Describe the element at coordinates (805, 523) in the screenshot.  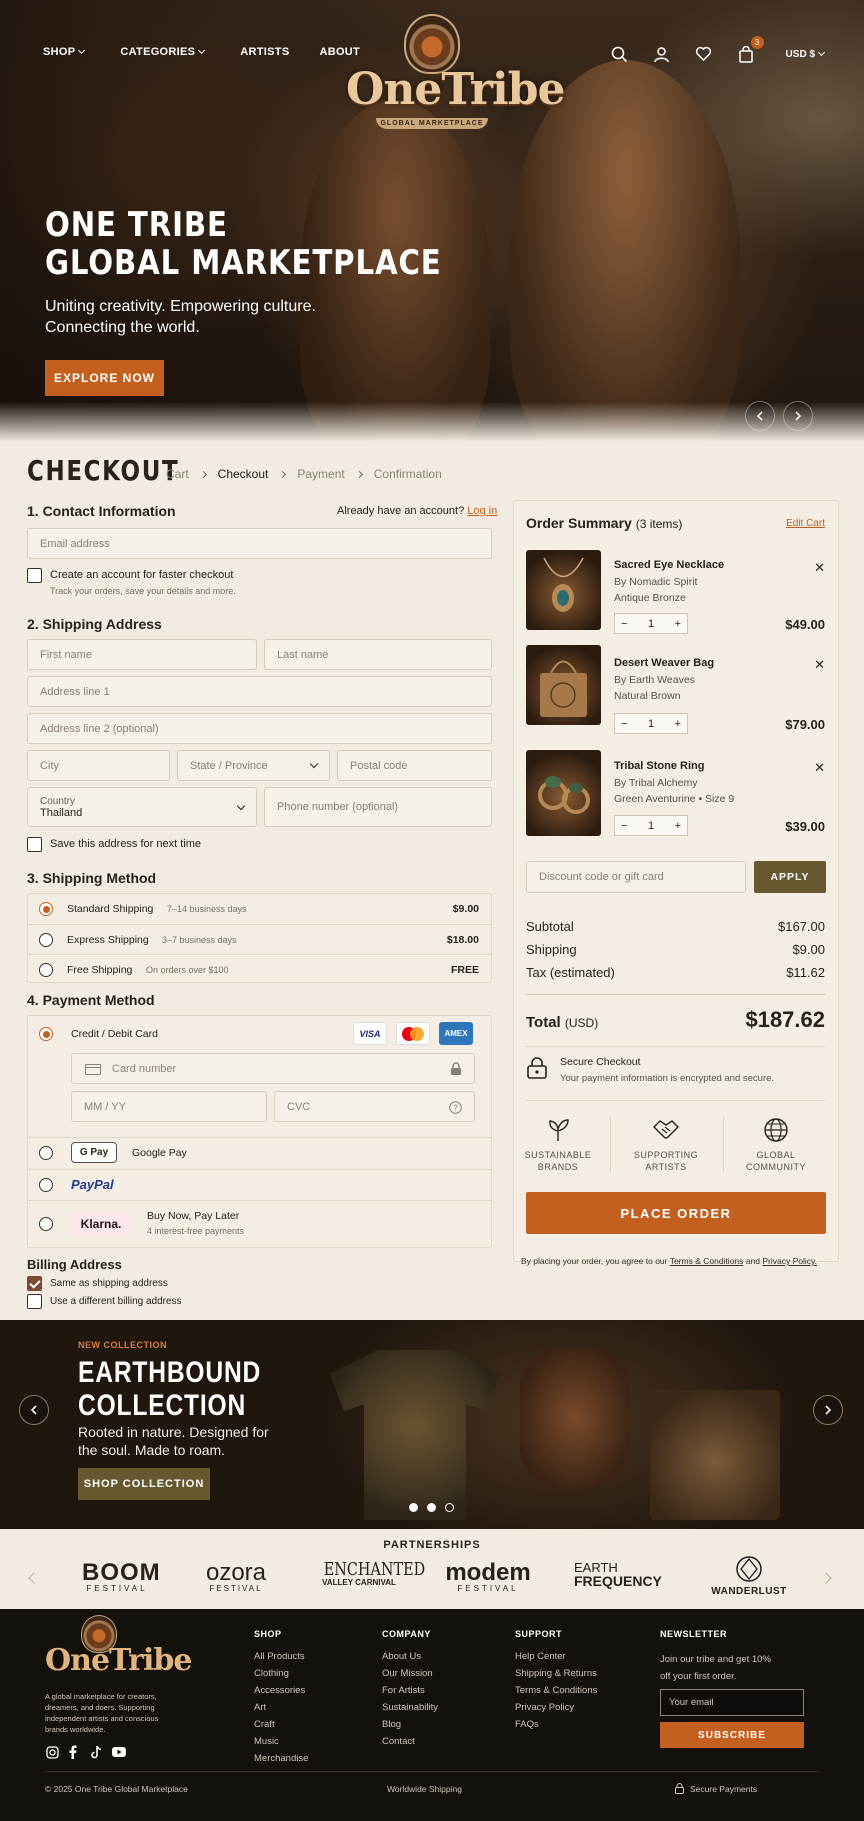
I see `edit-cart-link: Edit Cart` at that location.